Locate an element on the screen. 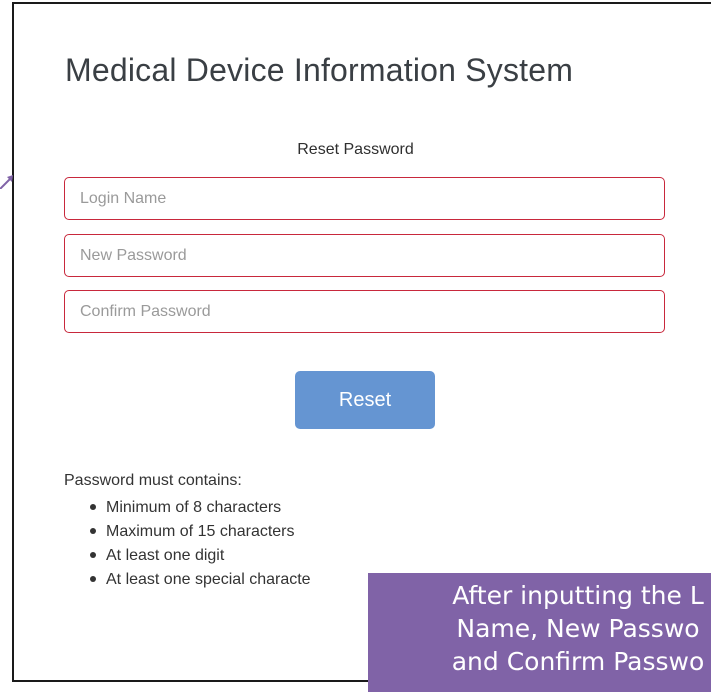 Image resolution: width=711 pixels, height=692 pixels. rule-text: At least one digit is located at coordinates (165, 555).